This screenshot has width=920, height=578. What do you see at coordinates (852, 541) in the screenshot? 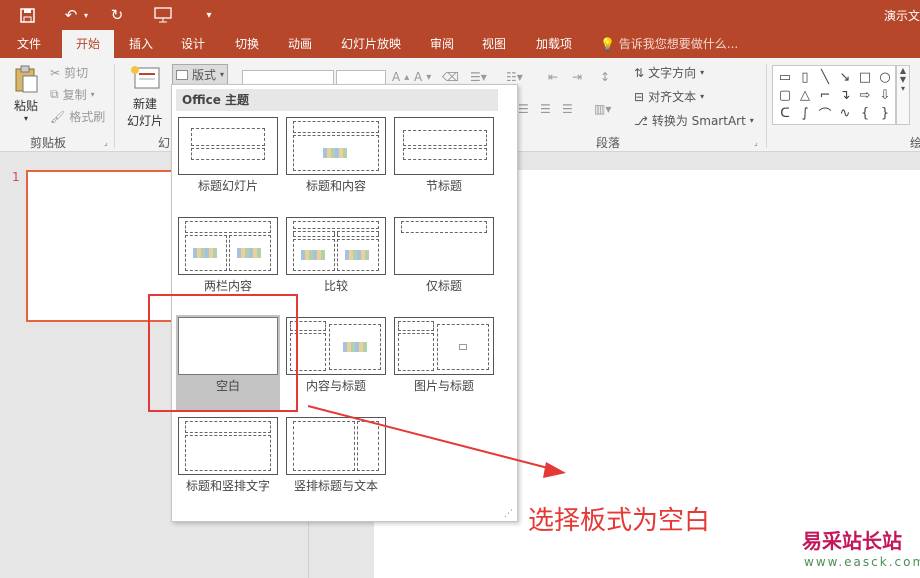
I see `watermark-logo: 易采站长站` at bounding box center [852, 541].